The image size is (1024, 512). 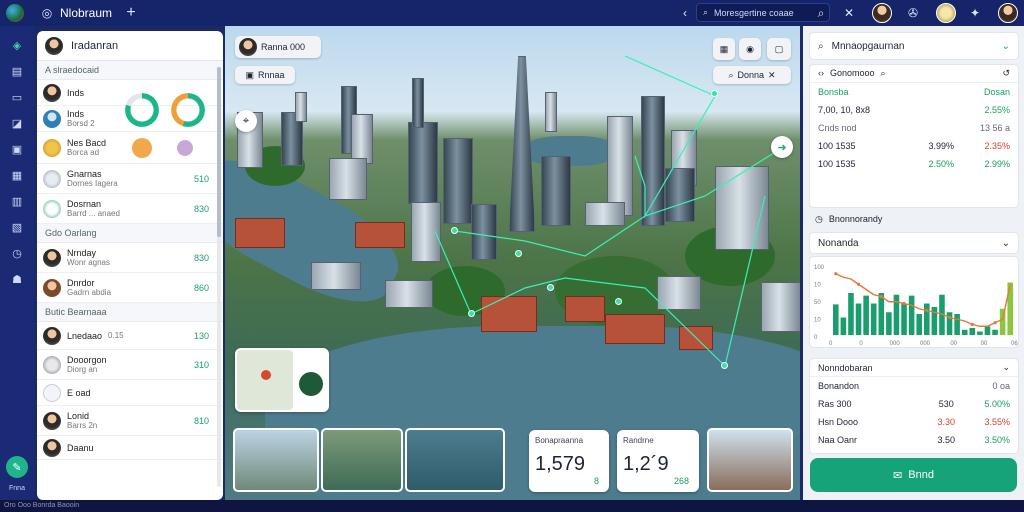 I want to click on close-icon: ✕, so click(x=849, y=13).